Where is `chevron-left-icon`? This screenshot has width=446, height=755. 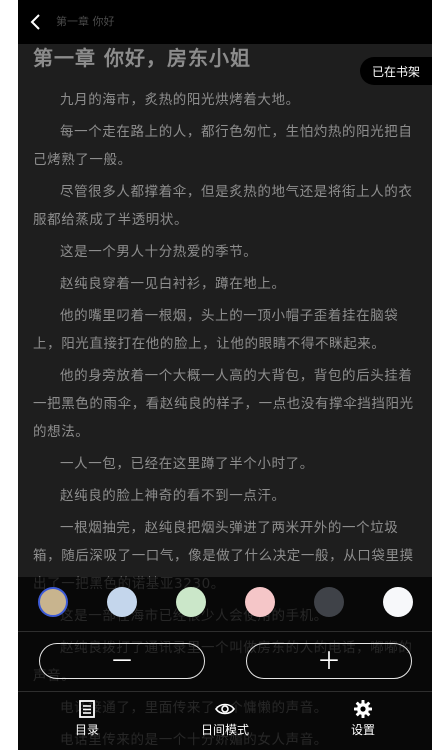 chevron-left-icon is located at coordinates (35, 22).